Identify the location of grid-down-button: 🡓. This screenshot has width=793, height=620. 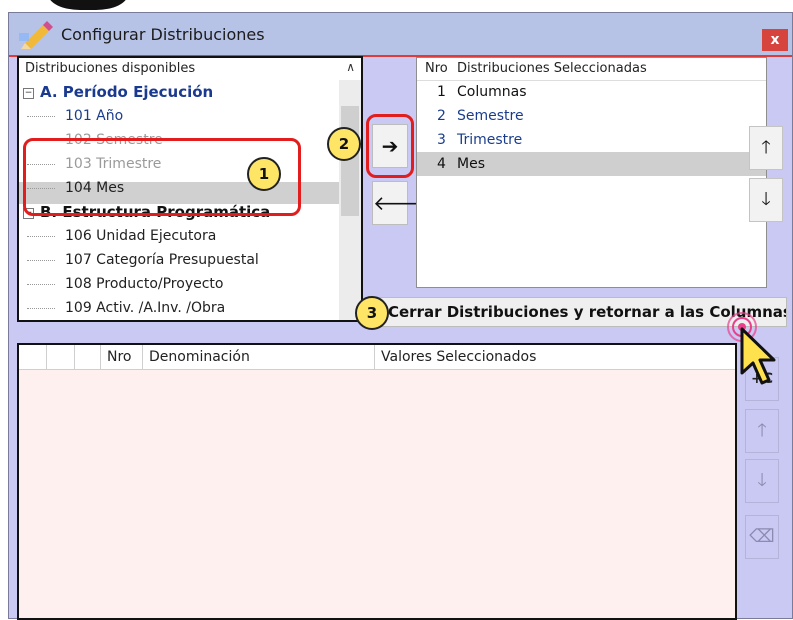
(762, 481).